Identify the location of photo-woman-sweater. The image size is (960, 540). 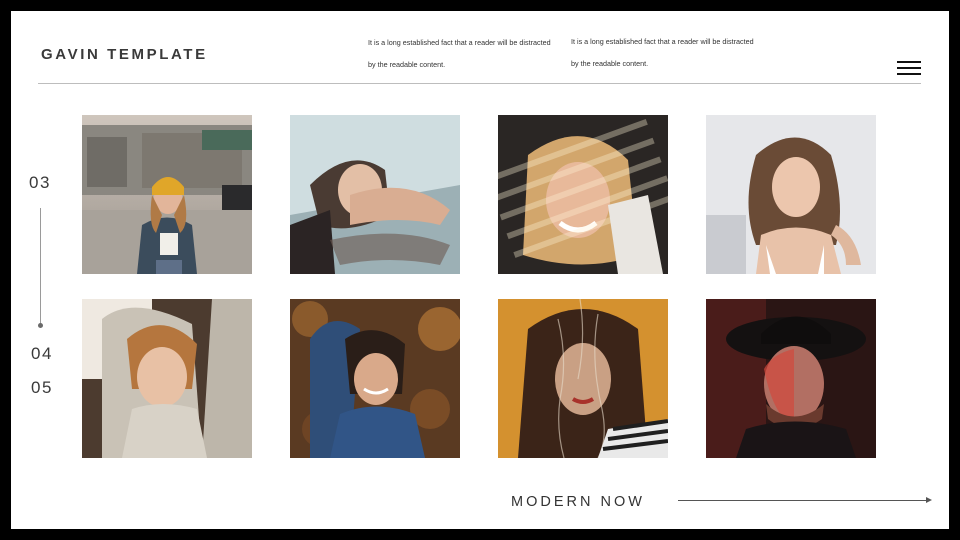
(167, 378).